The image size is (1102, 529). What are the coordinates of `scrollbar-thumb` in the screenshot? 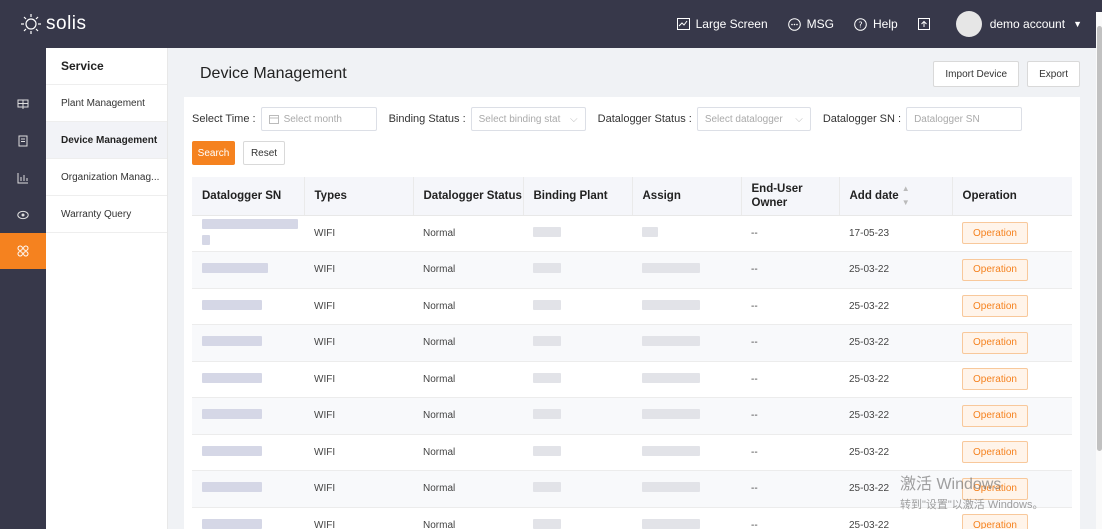 It's located at (1099, 238).